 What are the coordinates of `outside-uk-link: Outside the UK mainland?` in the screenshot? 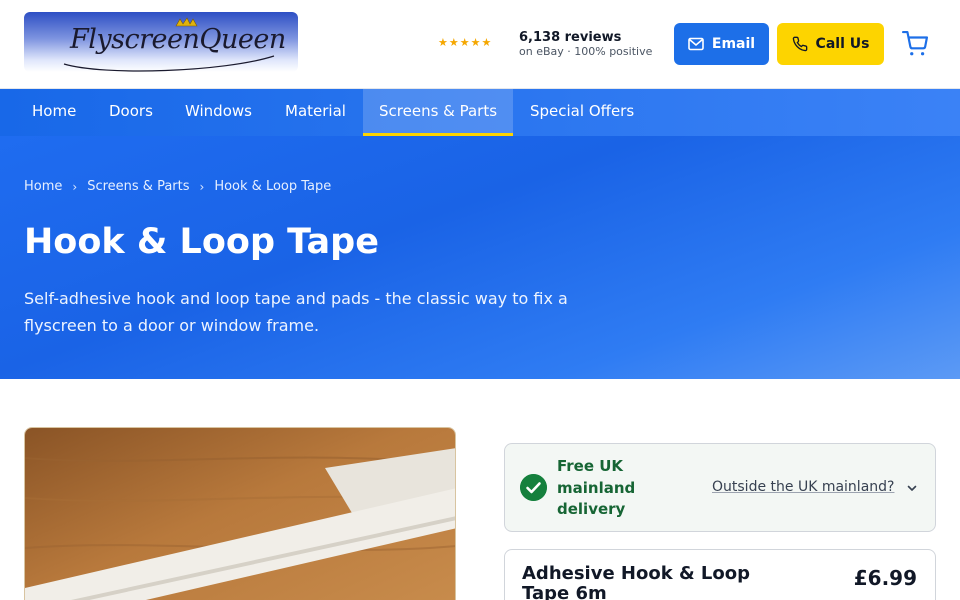 It's located at (803, 487).